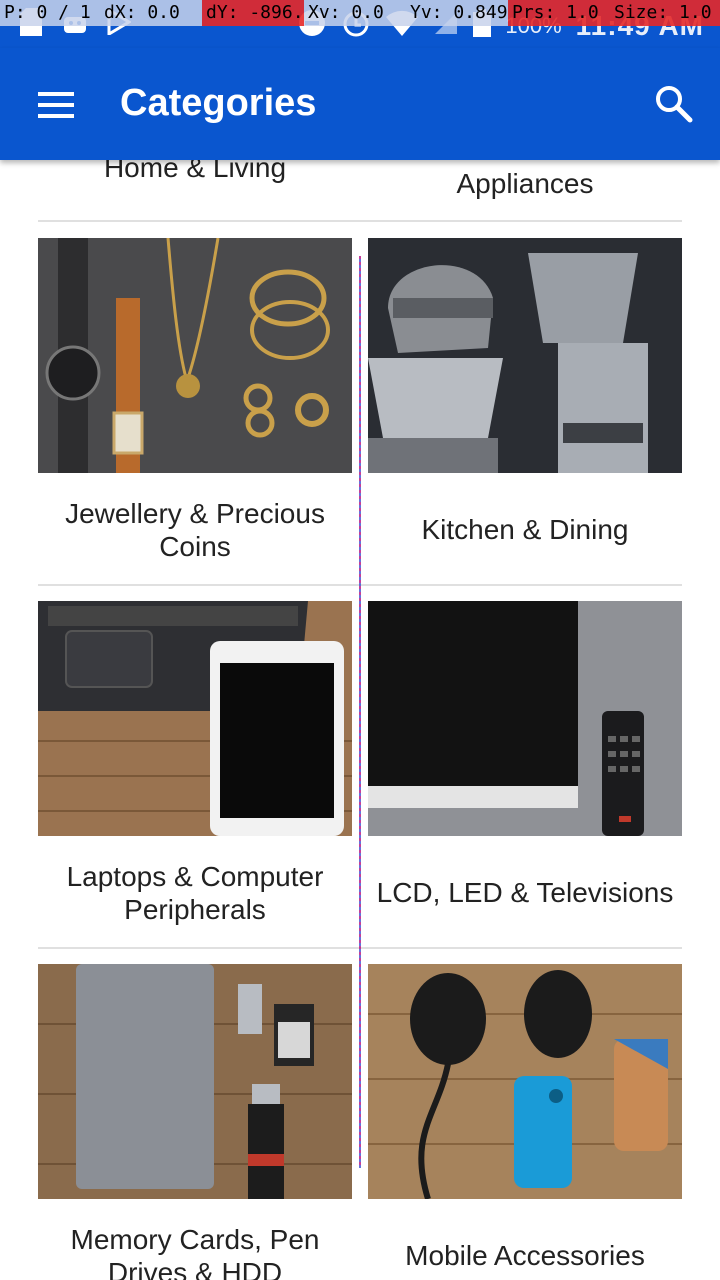 The width and height of the screenshot is (720, 1280). What do you see at coordinates (253, 13) in the screenshot?
I see `delta-y: dY: -896.0` at bounding box center [253, 13].